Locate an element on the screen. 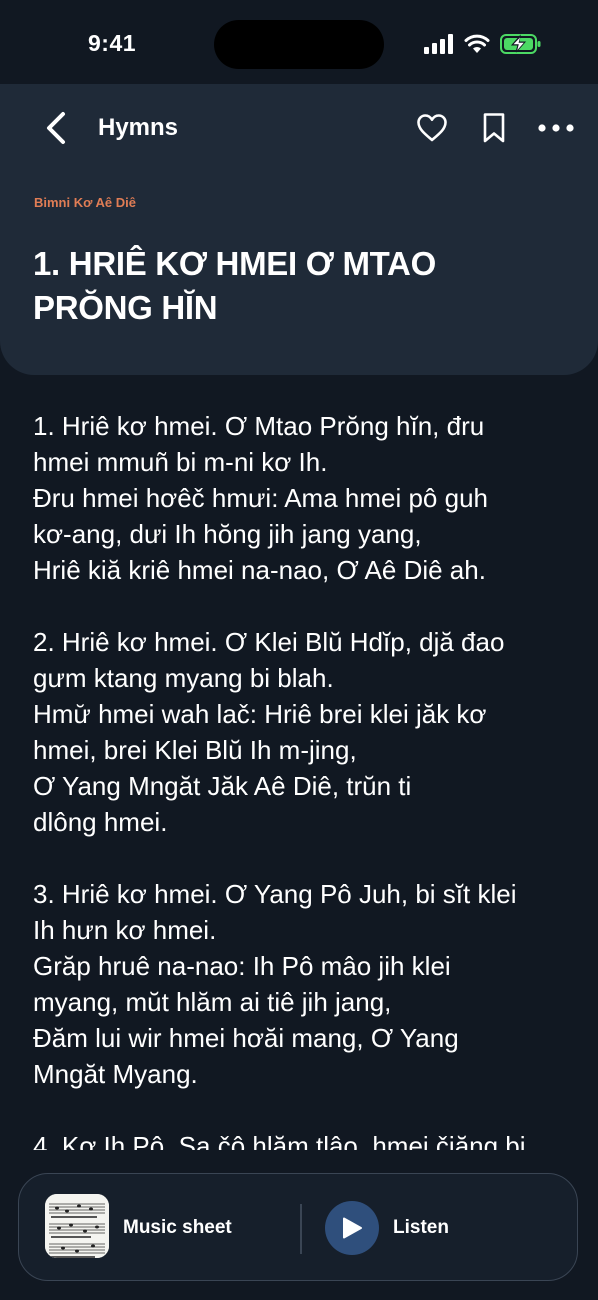 This screenshot has width=598, height=1300. bookmark-button is located at coordinates (494, 128).